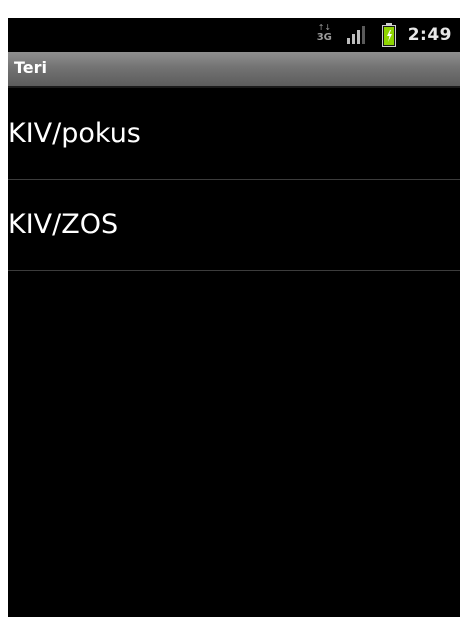  I want to click on app-title: Teri, so click(31, 67).